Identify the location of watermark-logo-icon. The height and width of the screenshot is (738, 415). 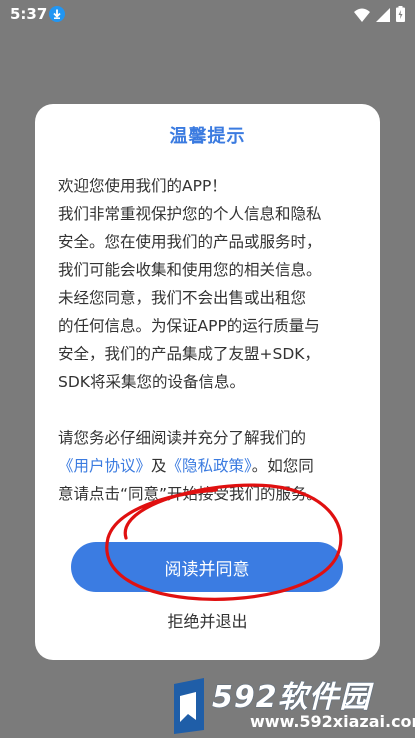
(189, 706).